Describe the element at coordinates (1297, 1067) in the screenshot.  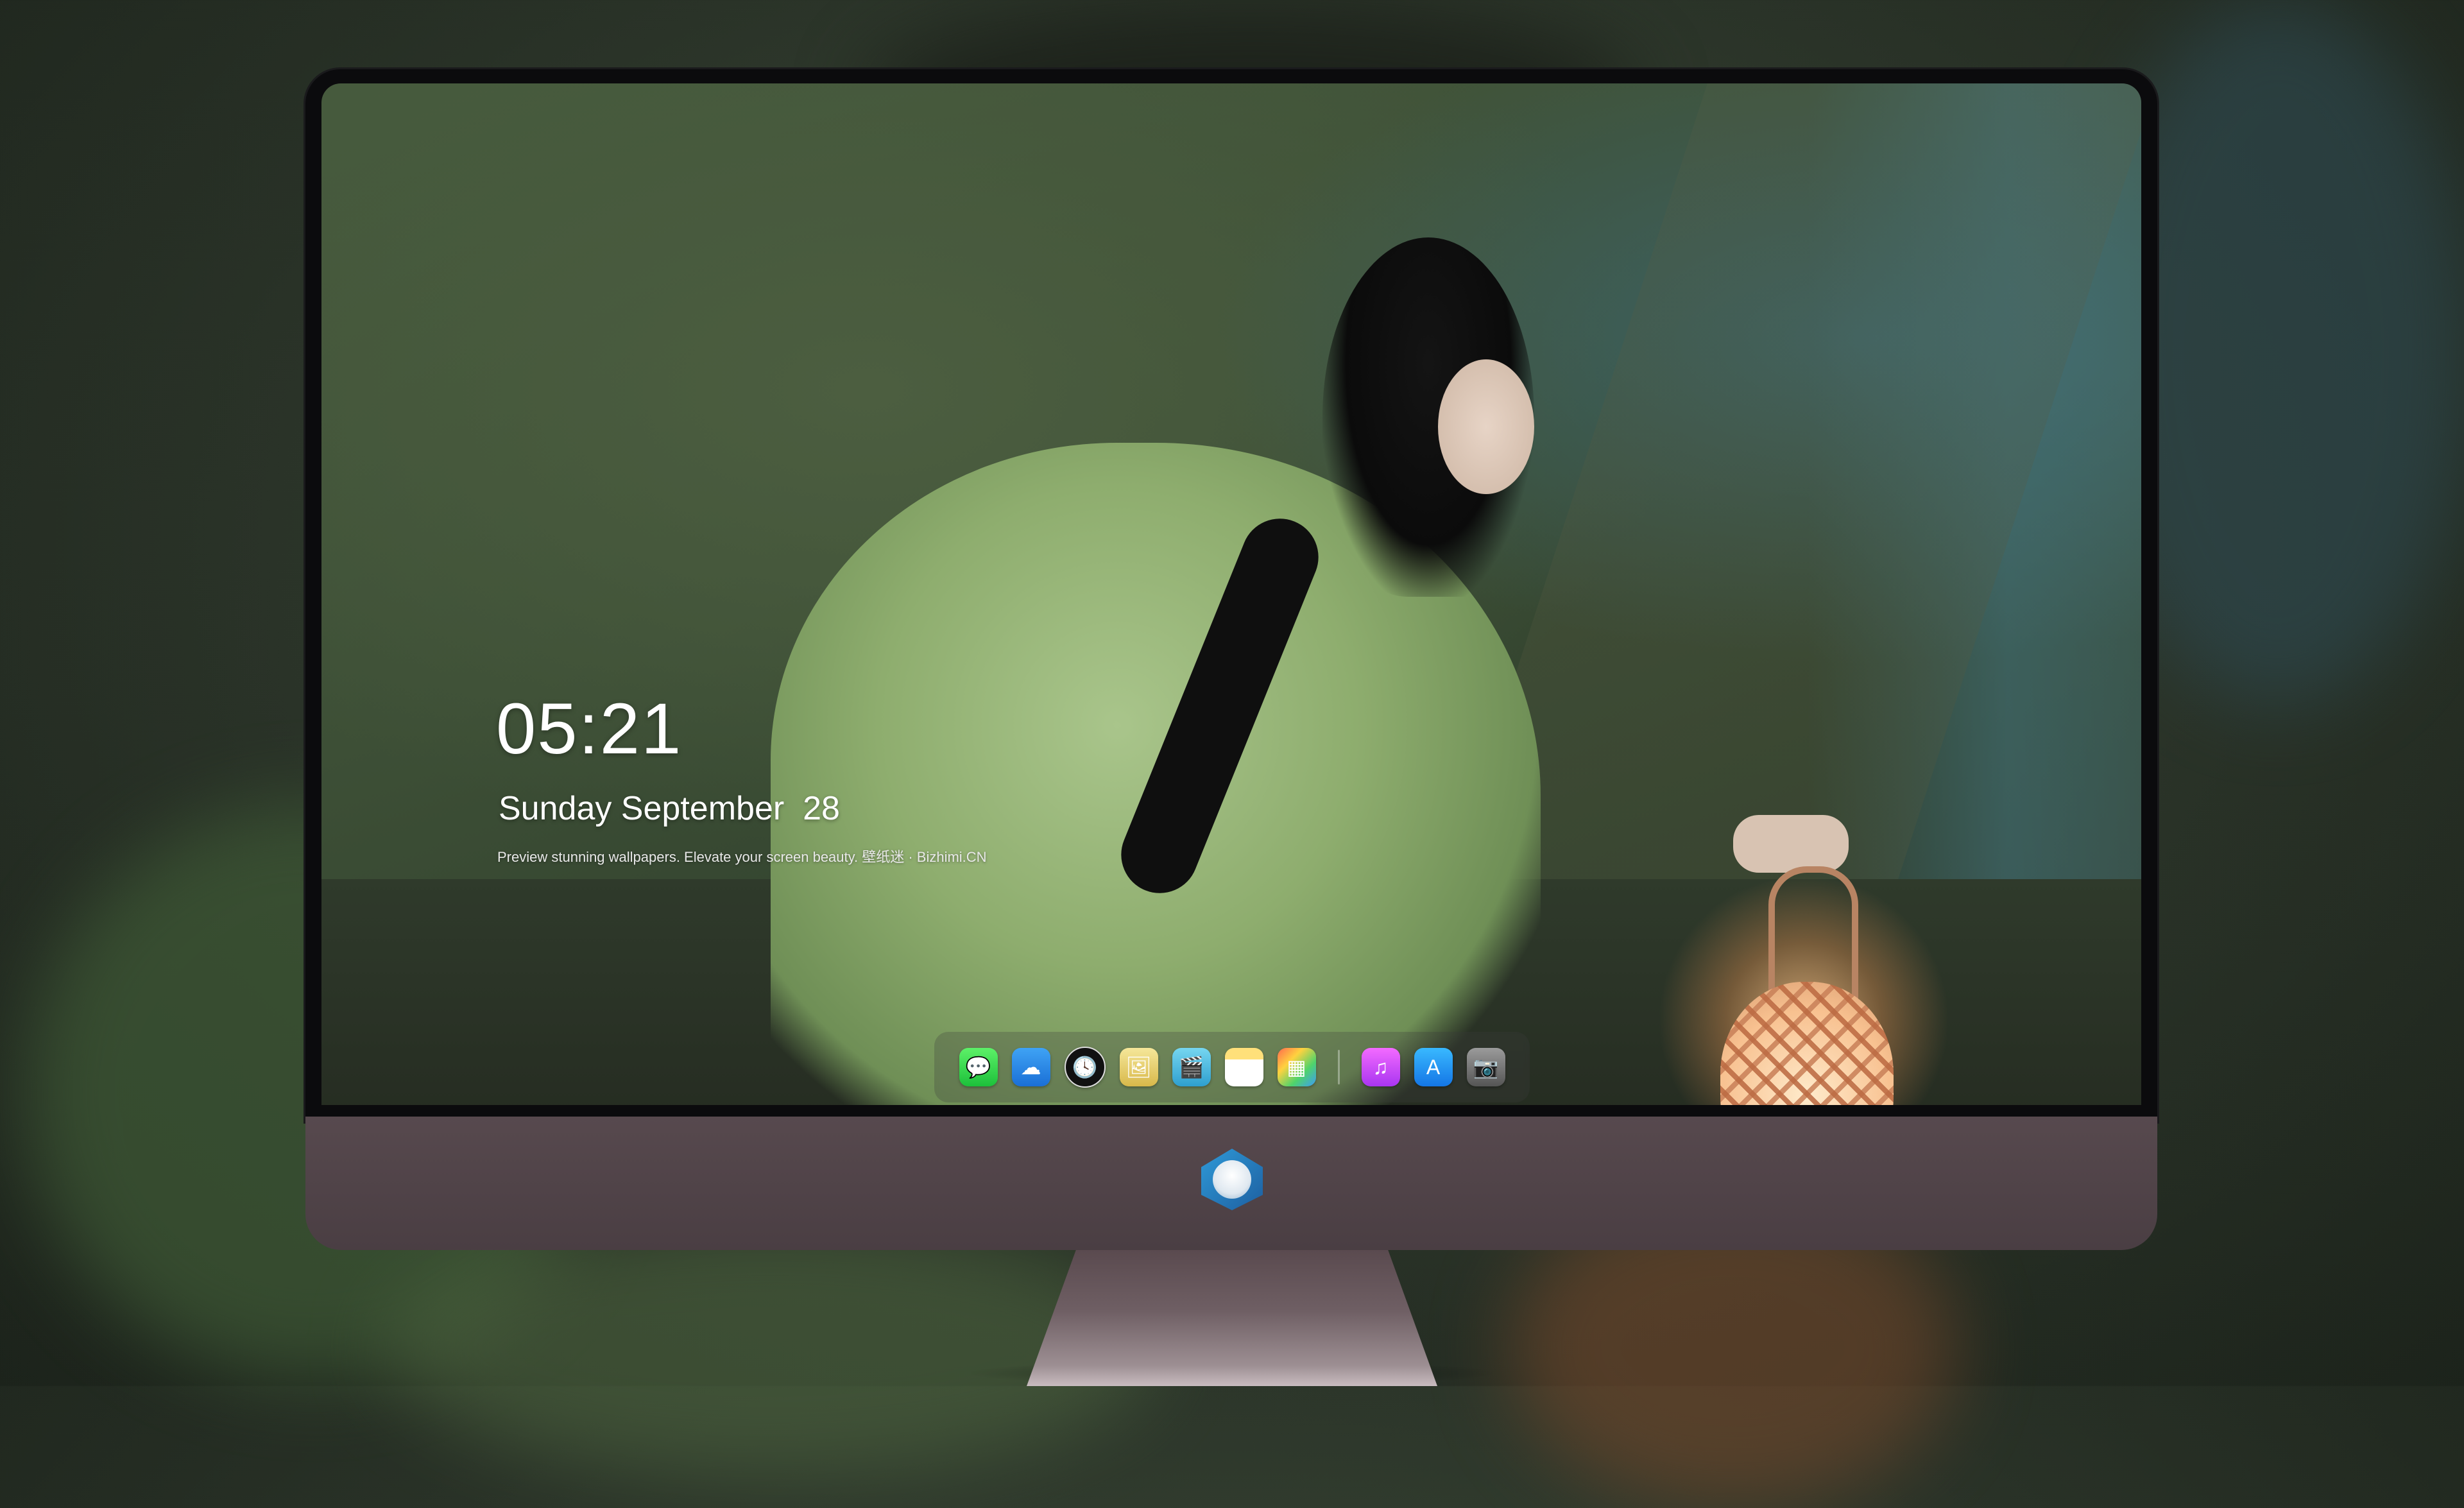
I see `photos-icon: ▦` at that location.